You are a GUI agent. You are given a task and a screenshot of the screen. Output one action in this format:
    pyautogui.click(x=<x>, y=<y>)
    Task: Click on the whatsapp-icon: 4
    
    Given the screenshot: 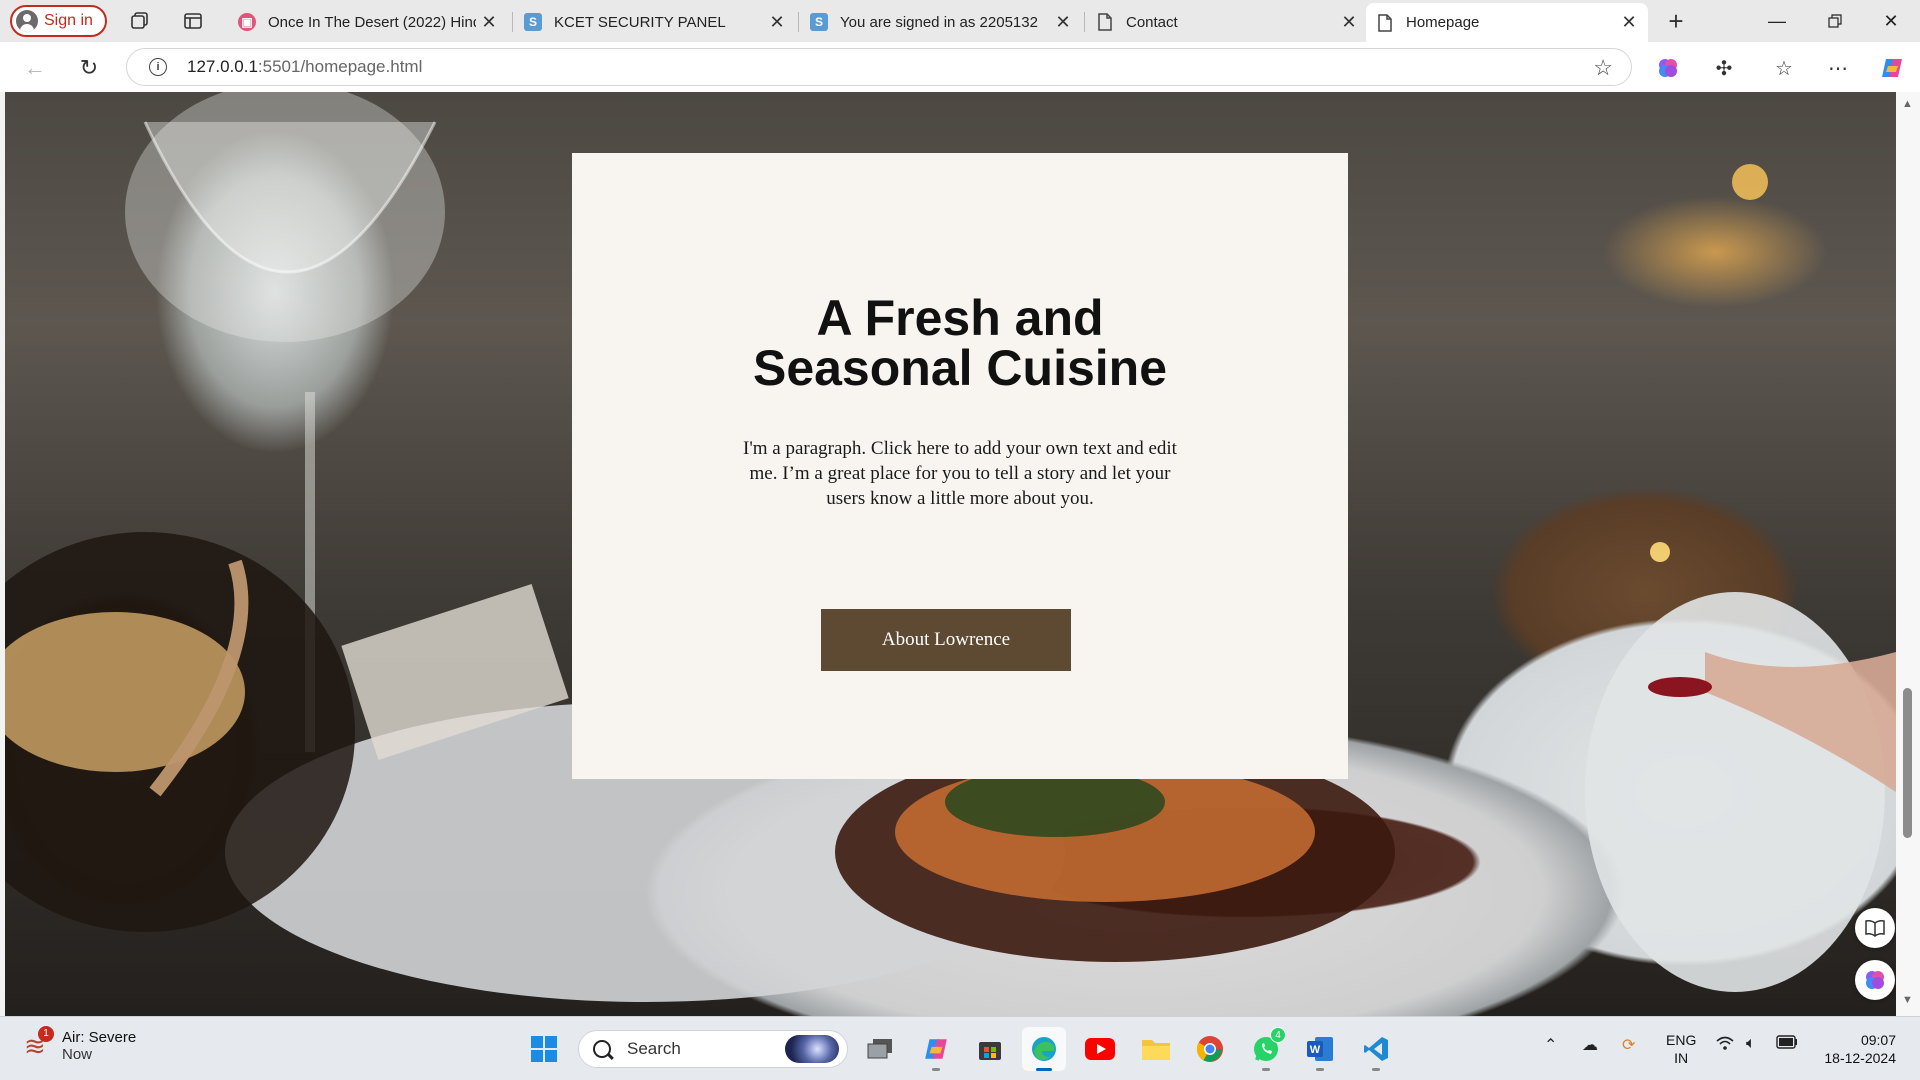 What is the action you would take?
    pyautogui.click(x=1266, y=1049)
    